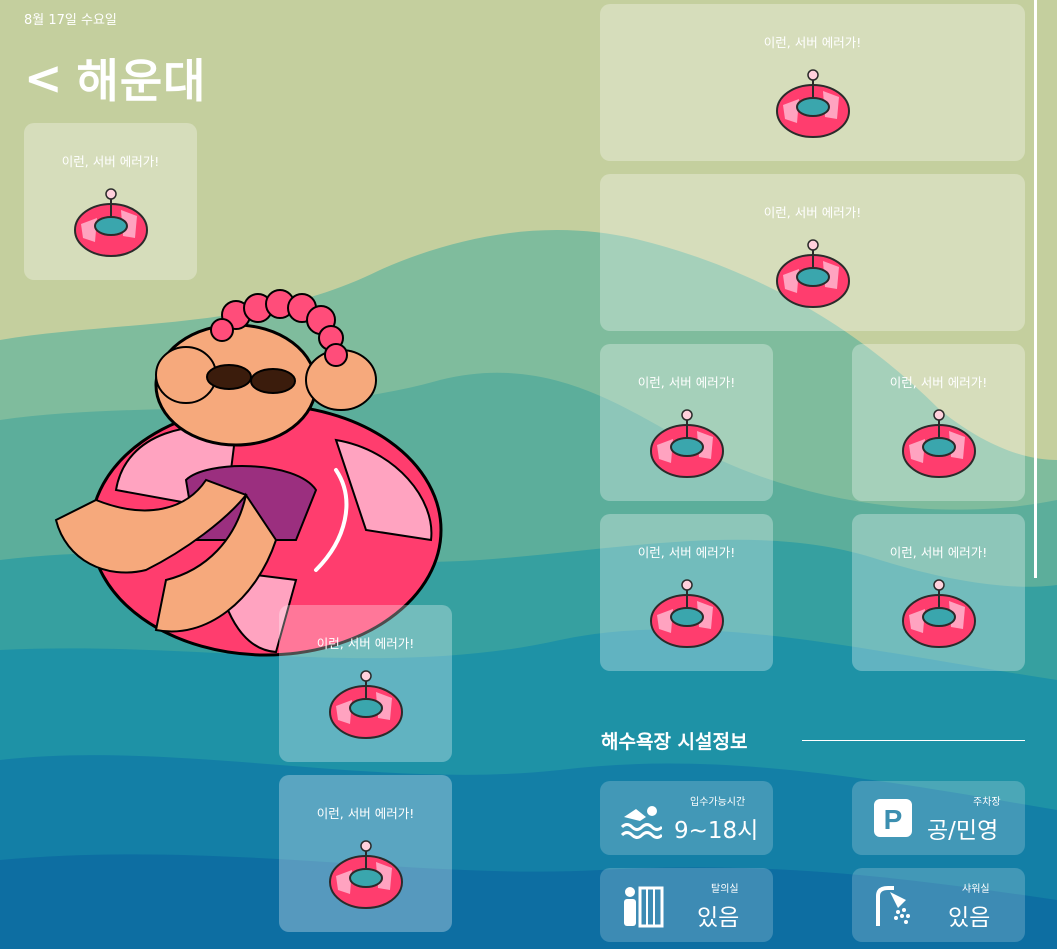 Image resolution: width=1057 pixels, height=949 pixels. Describe the element at coordinates (70, 20) in the screenshot. I see `date-label: 8월 17일 수요일` at that location.